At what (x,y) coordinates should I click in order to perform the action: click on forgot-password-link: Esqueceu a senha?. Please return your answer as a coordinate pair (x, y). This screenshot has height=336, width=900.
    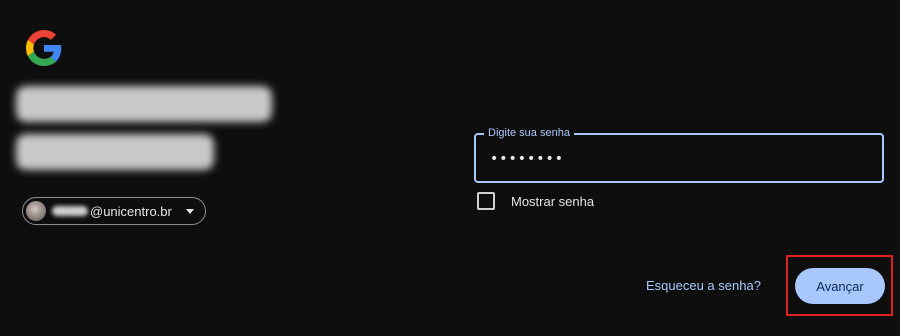
    Looking at the image, I should click on (703, 285).